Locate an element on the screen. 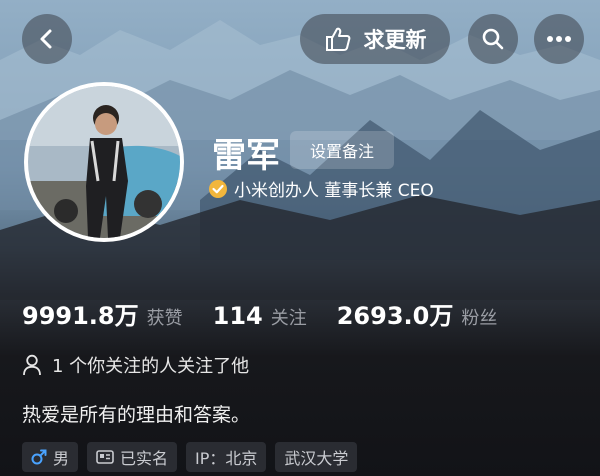  avatar is located at coordinates (104, 162).